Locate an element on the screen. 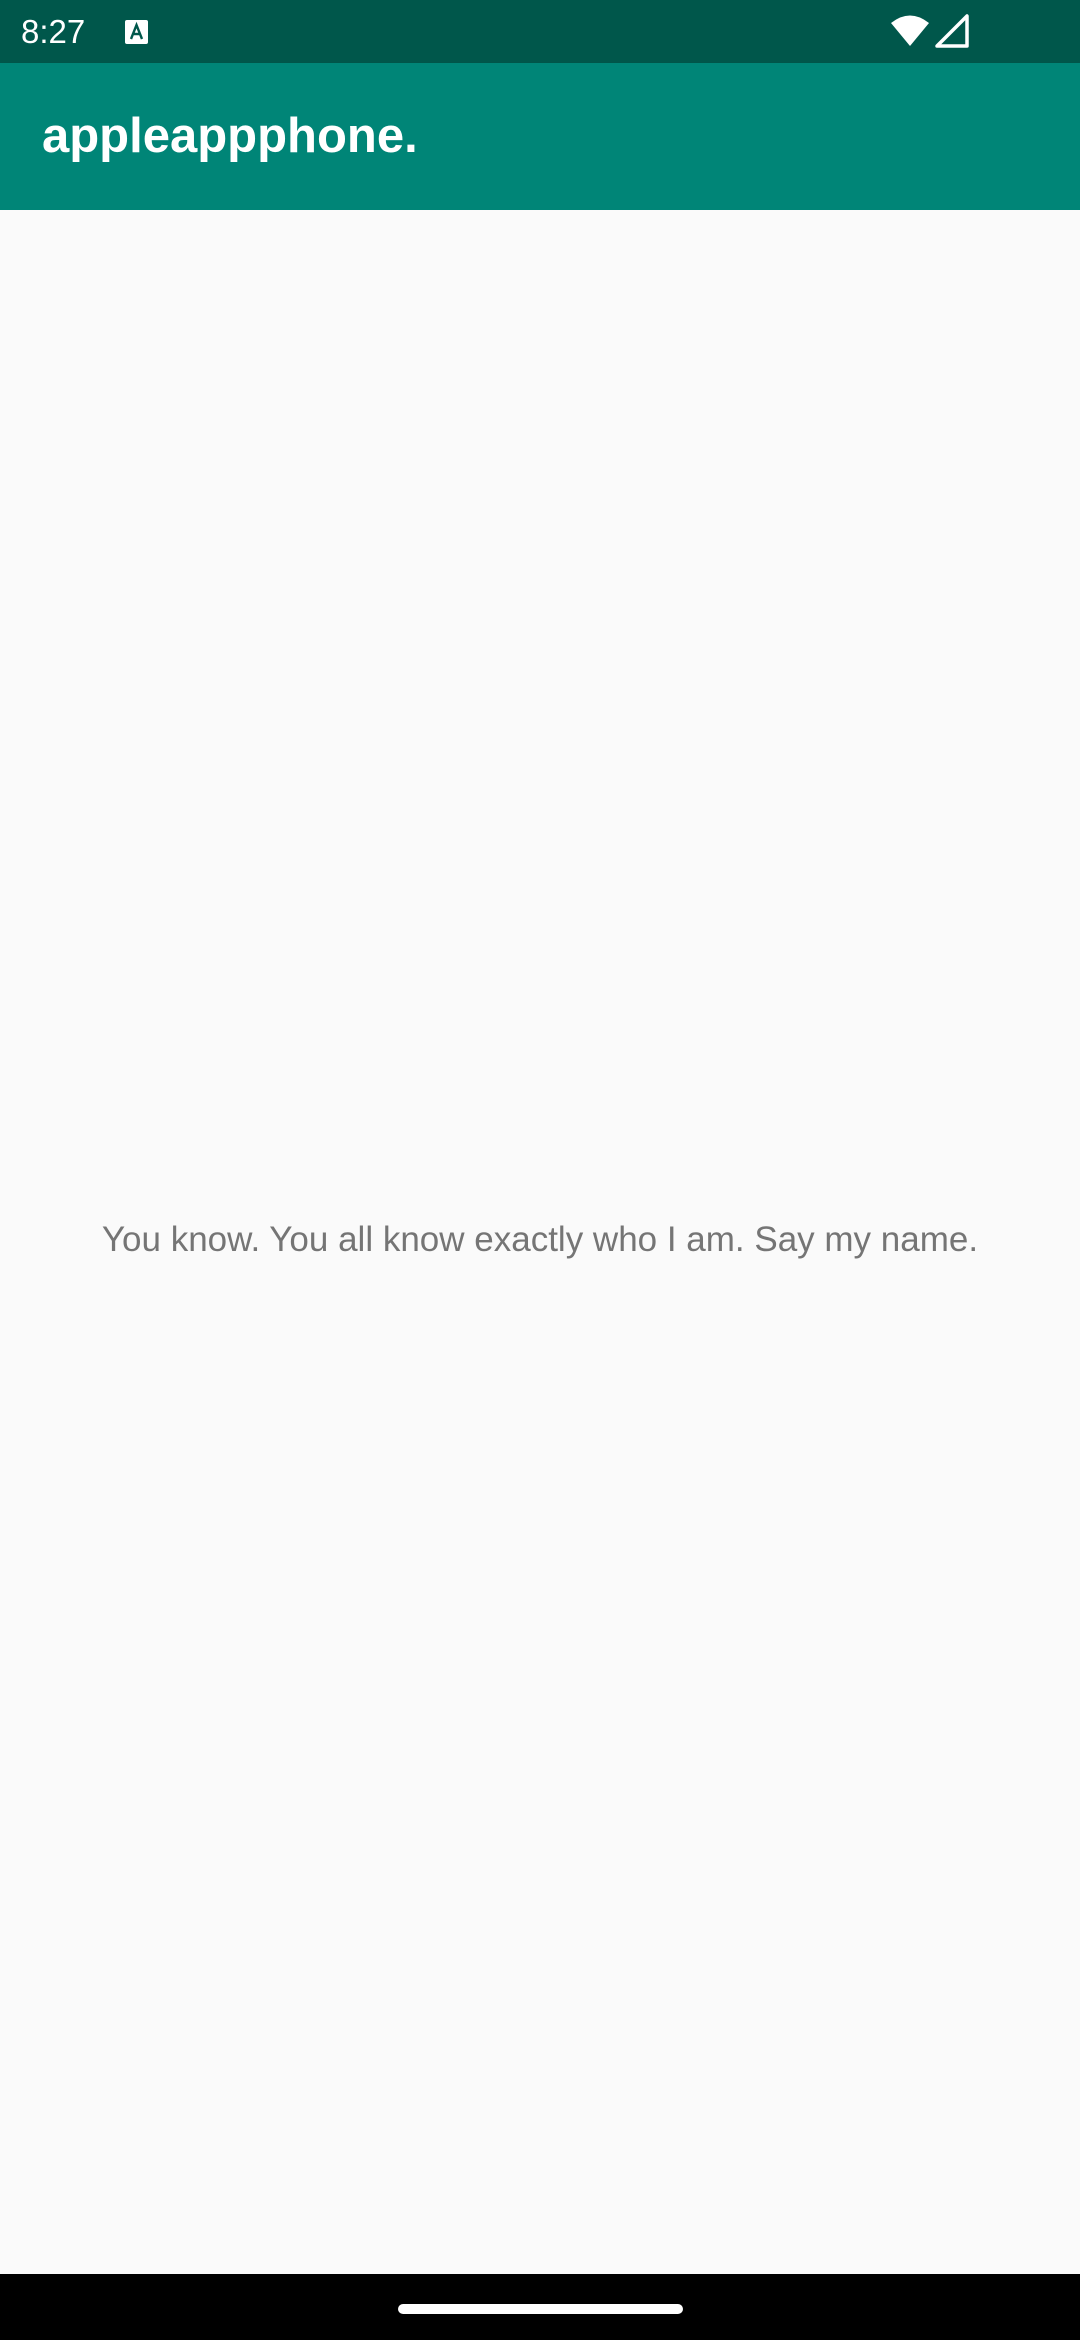  app-title: appleappphone. is located at coordinates (230, 136).